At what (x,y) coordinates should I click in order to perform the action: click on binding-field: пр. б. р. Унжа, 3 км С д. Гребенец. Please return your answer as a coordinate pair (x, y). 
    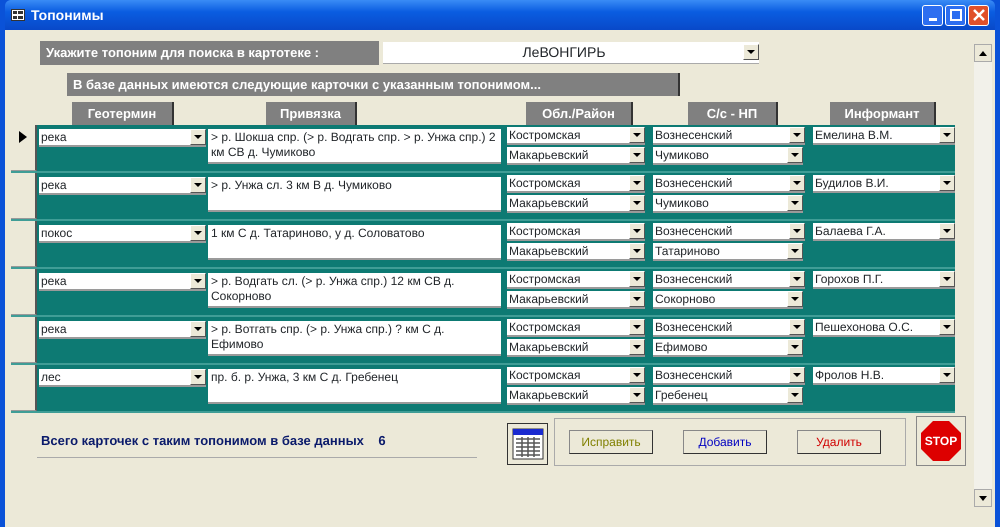
    Looking at the image, I should click on (354, 386).